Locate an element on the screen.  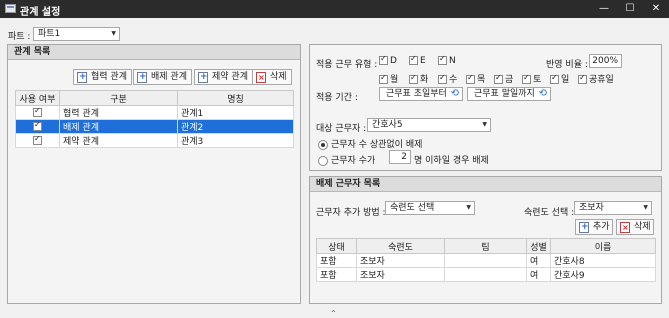
table-row: 협력 관계 관계1 is located at coordinates (154, 112).